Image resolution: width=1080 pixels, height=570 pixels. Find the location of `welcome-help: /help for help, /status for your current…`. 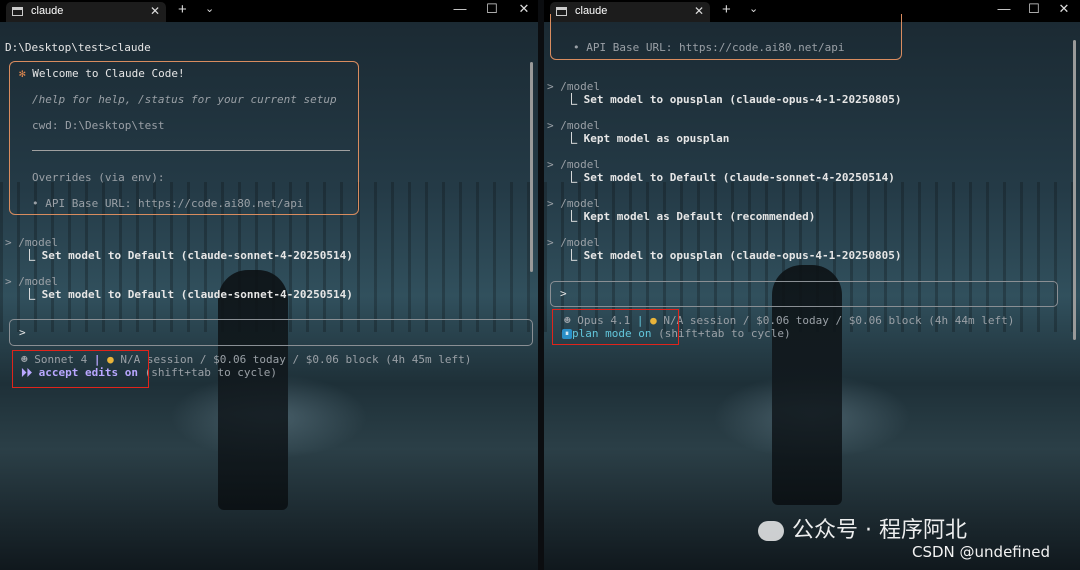

welcome-help: /help for help, /status for your current… is located at coordinates (184, 99).